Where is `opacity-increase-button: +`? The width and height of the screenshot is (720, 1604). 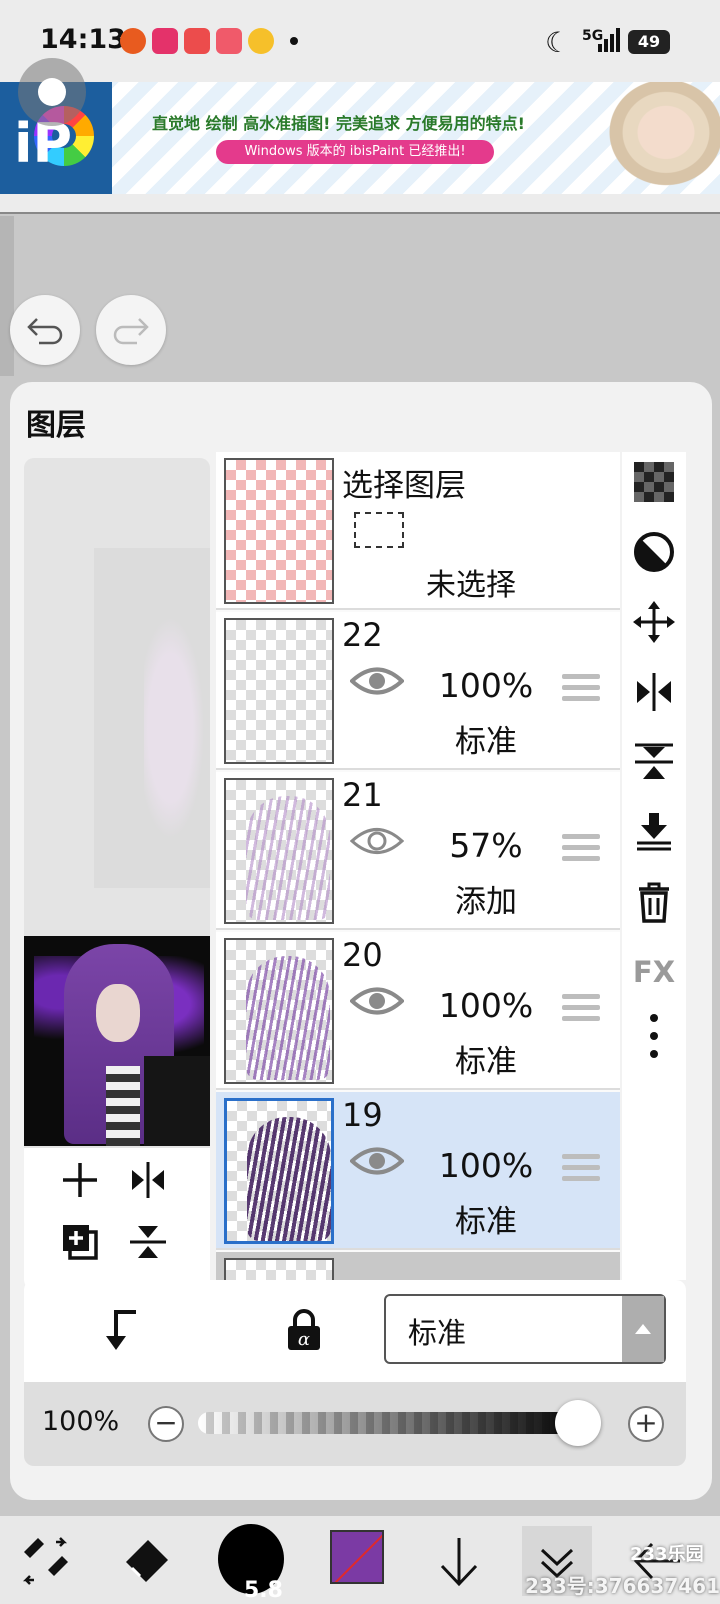 opacity-increase-button: + is located at coordinates (646, 1424).